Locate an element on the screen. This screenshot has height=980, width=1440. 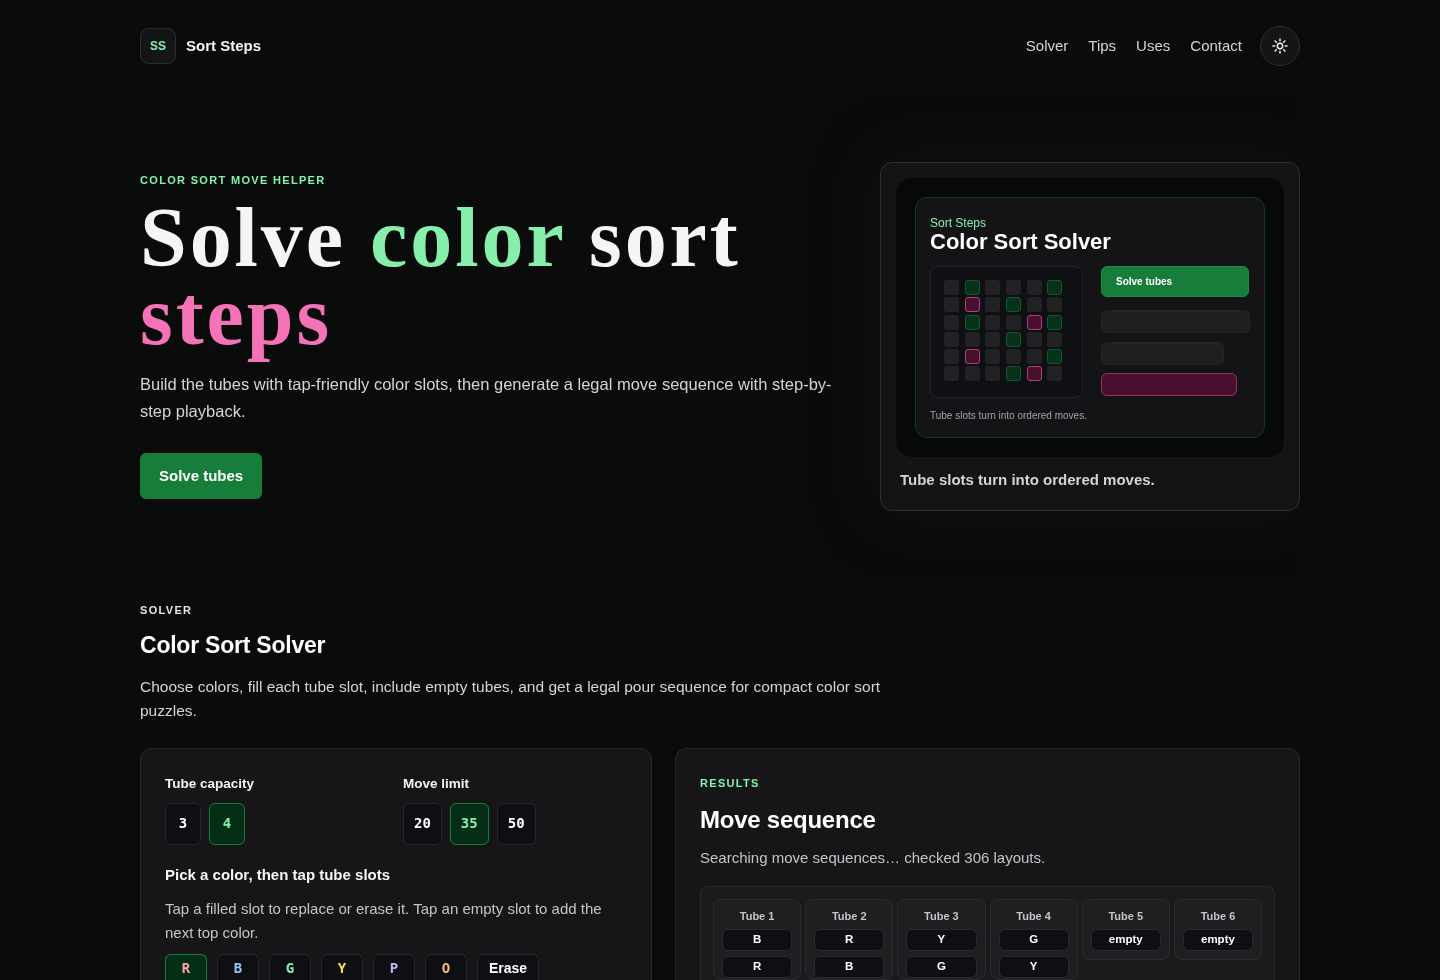
mock-brand: Sort Steps is located at coordinates (959, 223).